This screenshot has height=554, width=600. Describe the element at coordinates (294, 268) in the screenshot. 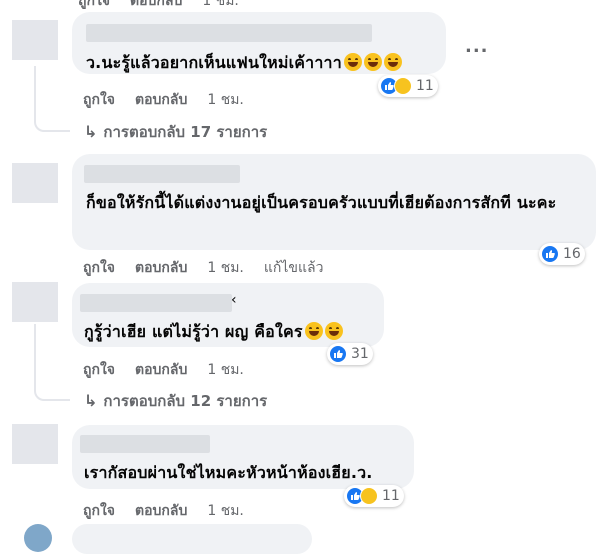

I see `edited-label: แก้ไขแล้ว` at that location.